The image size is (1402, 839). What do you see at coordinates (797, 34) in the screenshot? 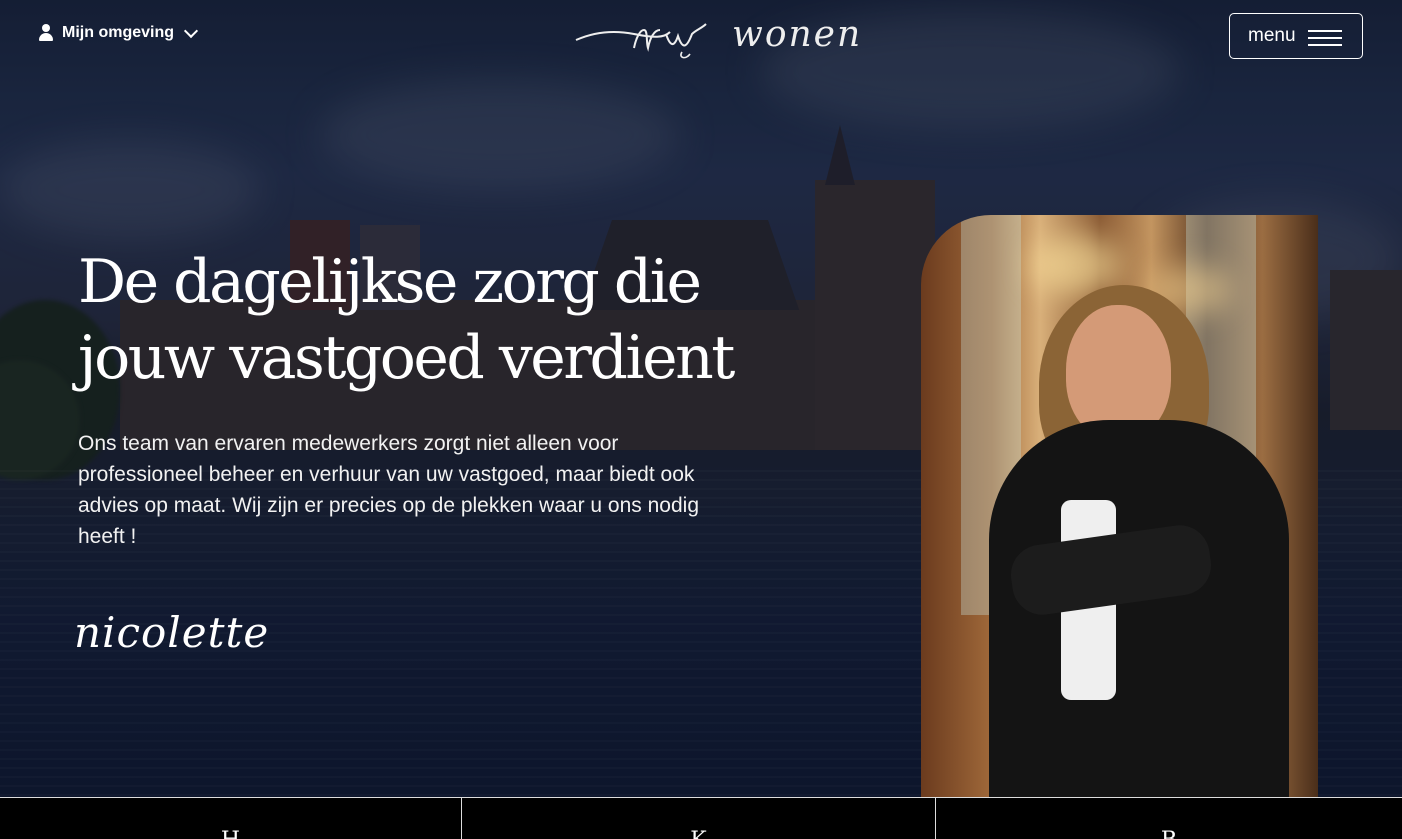
I see `logo-wordmark: wonen` at bounding box center [797, 34].